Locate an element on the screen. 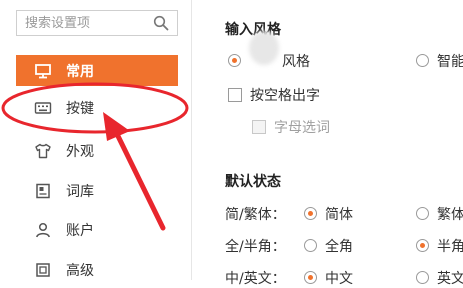 This screenshot has height=288, width=463. keyboard-icon is located at coordinates (43, 108).